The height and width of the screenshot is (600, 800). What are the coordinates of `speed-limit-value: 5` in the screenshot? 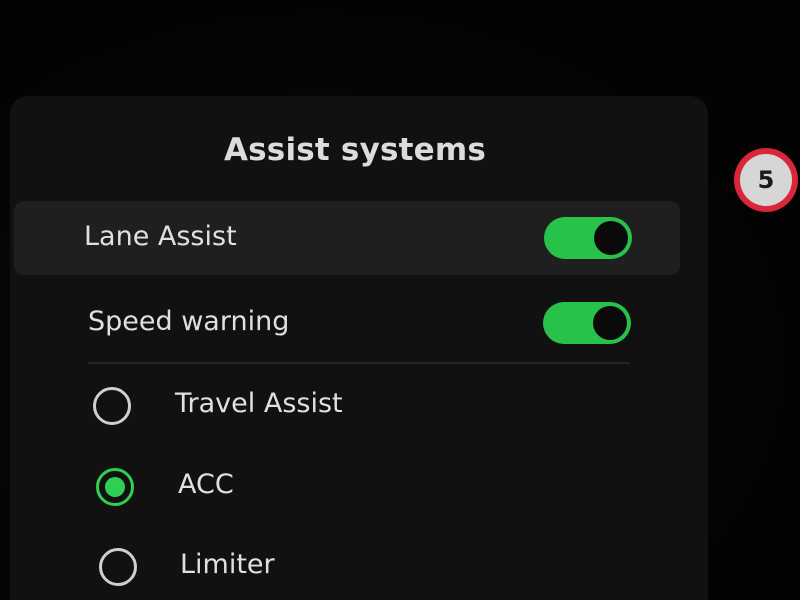 It's located at (766, 180).